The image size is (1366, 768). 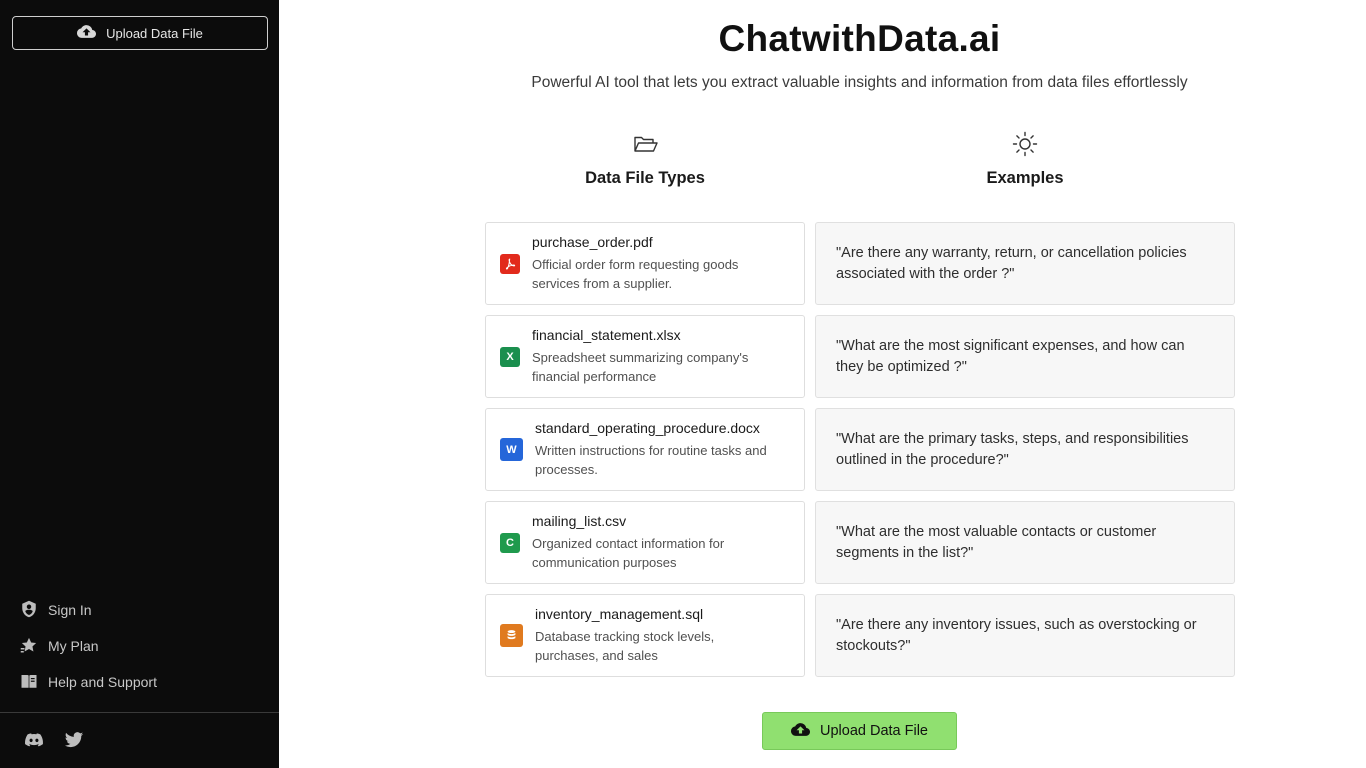 What do you see at coordinates (34, 740) in the screenshot?
I see `discord-icon` at bounding box center [34, 740].